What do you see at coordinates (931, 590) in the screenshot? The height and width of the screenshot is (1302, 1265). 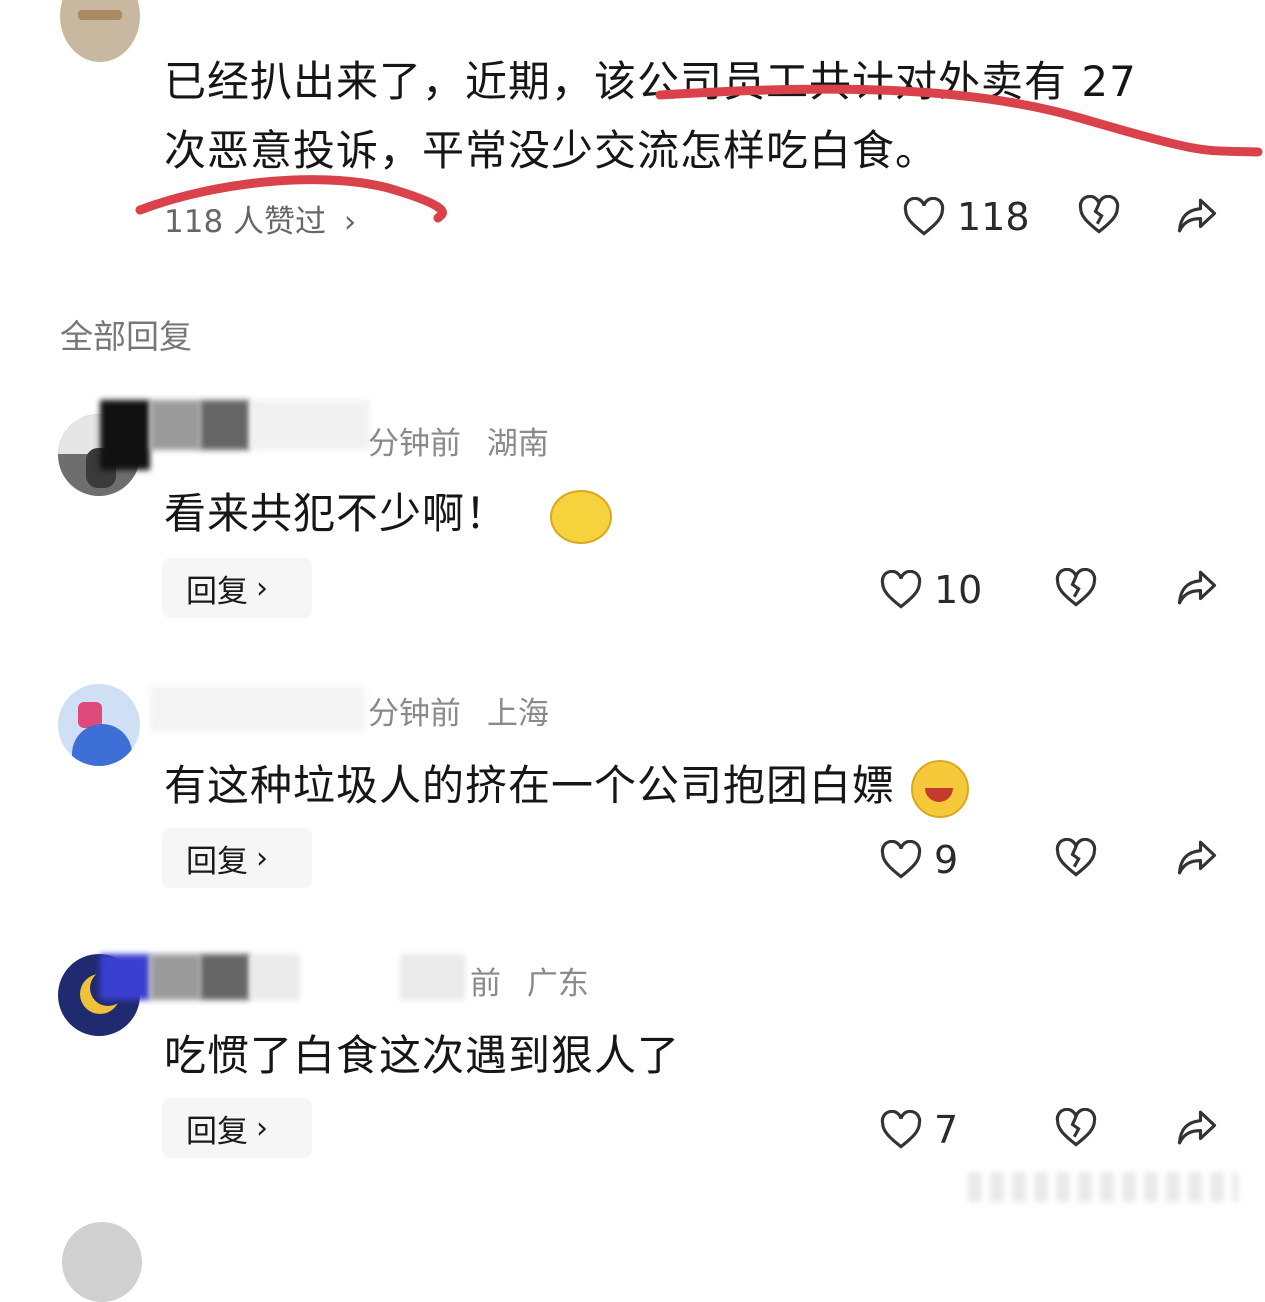 I see `like-button: 10` at bounding box center [931, 590].